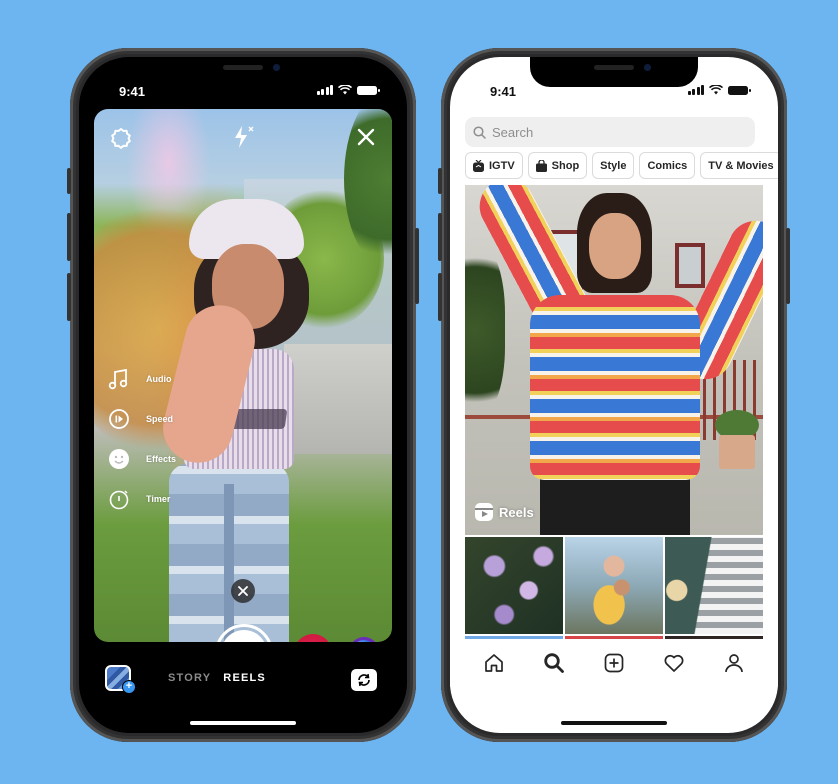 The image size is (838, 784). I want to click on chip-label: Shop, so click(565, 165).